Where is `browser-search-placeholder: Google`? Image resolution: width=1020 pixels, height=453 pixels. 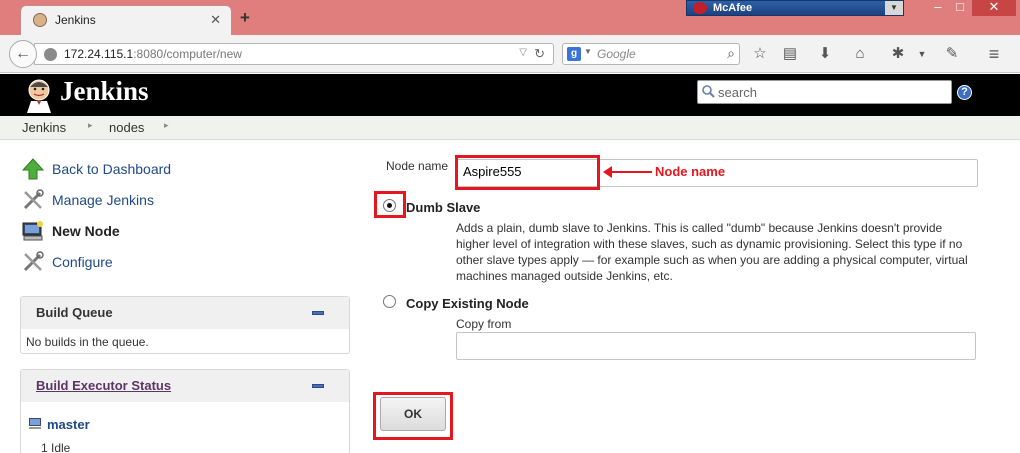 browser-search-placeholder: Google is located at coordinates (616, 54).